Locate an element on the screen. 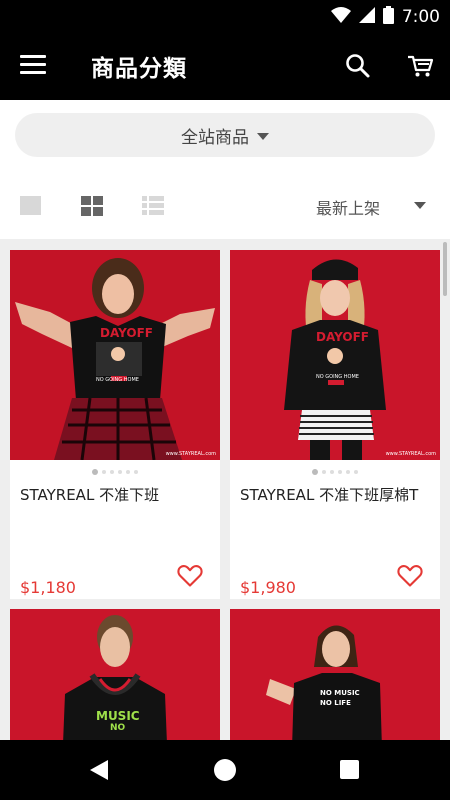  home-icon is located at coordinates (225, 770).